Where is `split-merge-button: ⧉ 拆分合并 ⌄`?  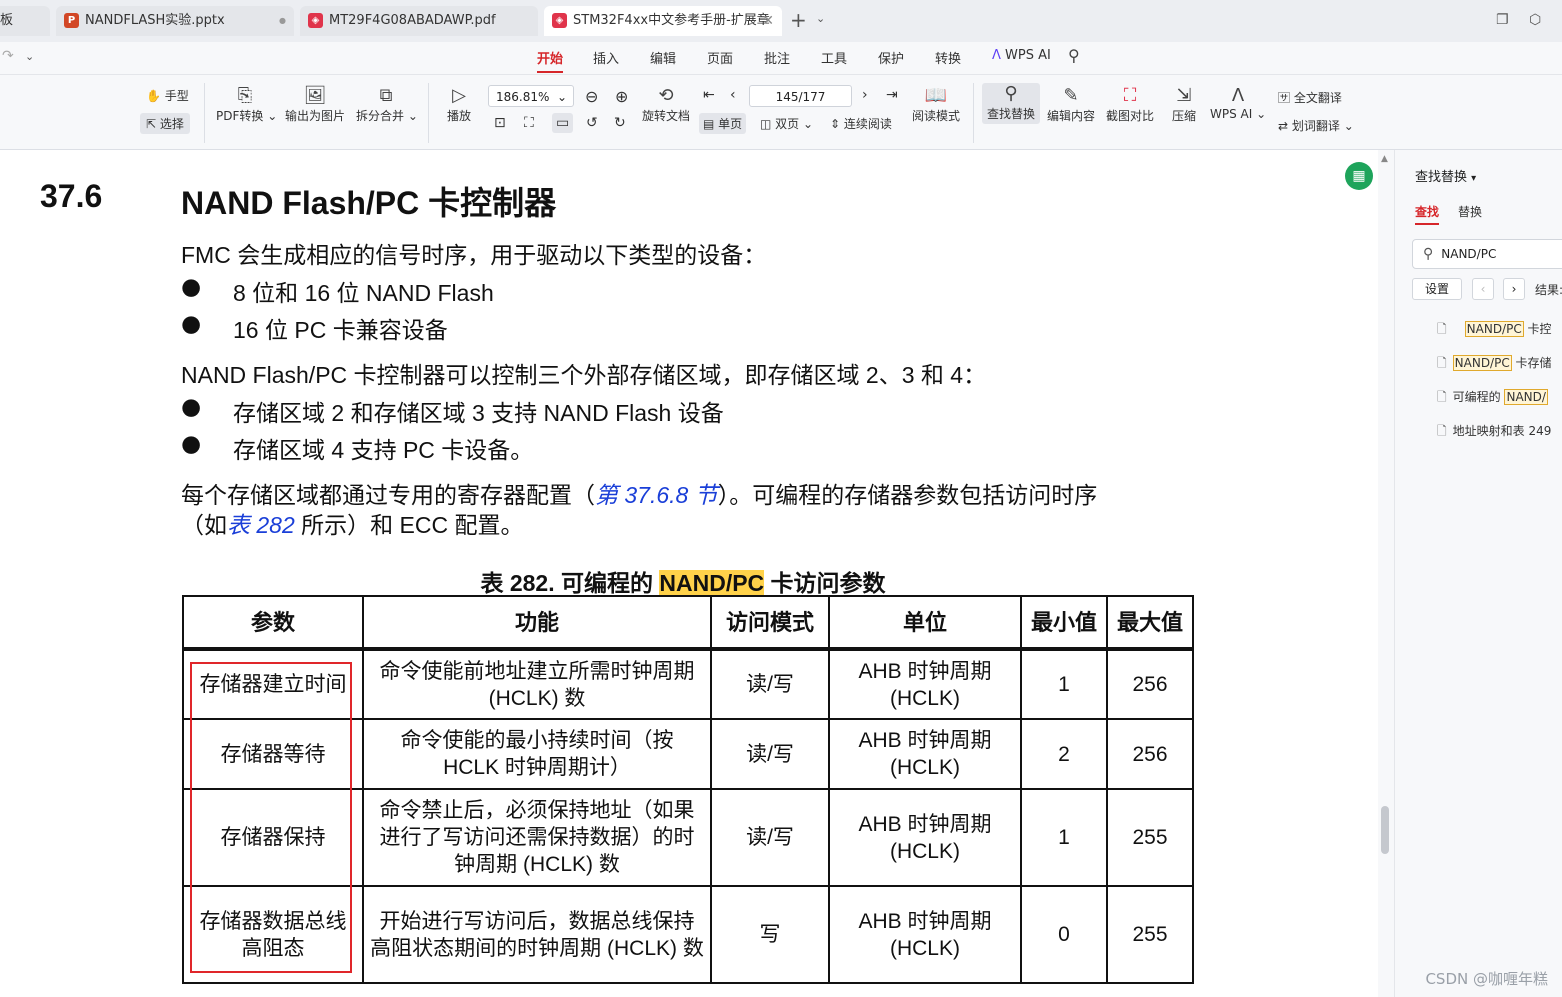 split-merge-button: ⧉ 拆分合并 ⌄ is located at coordinates (387, 104).